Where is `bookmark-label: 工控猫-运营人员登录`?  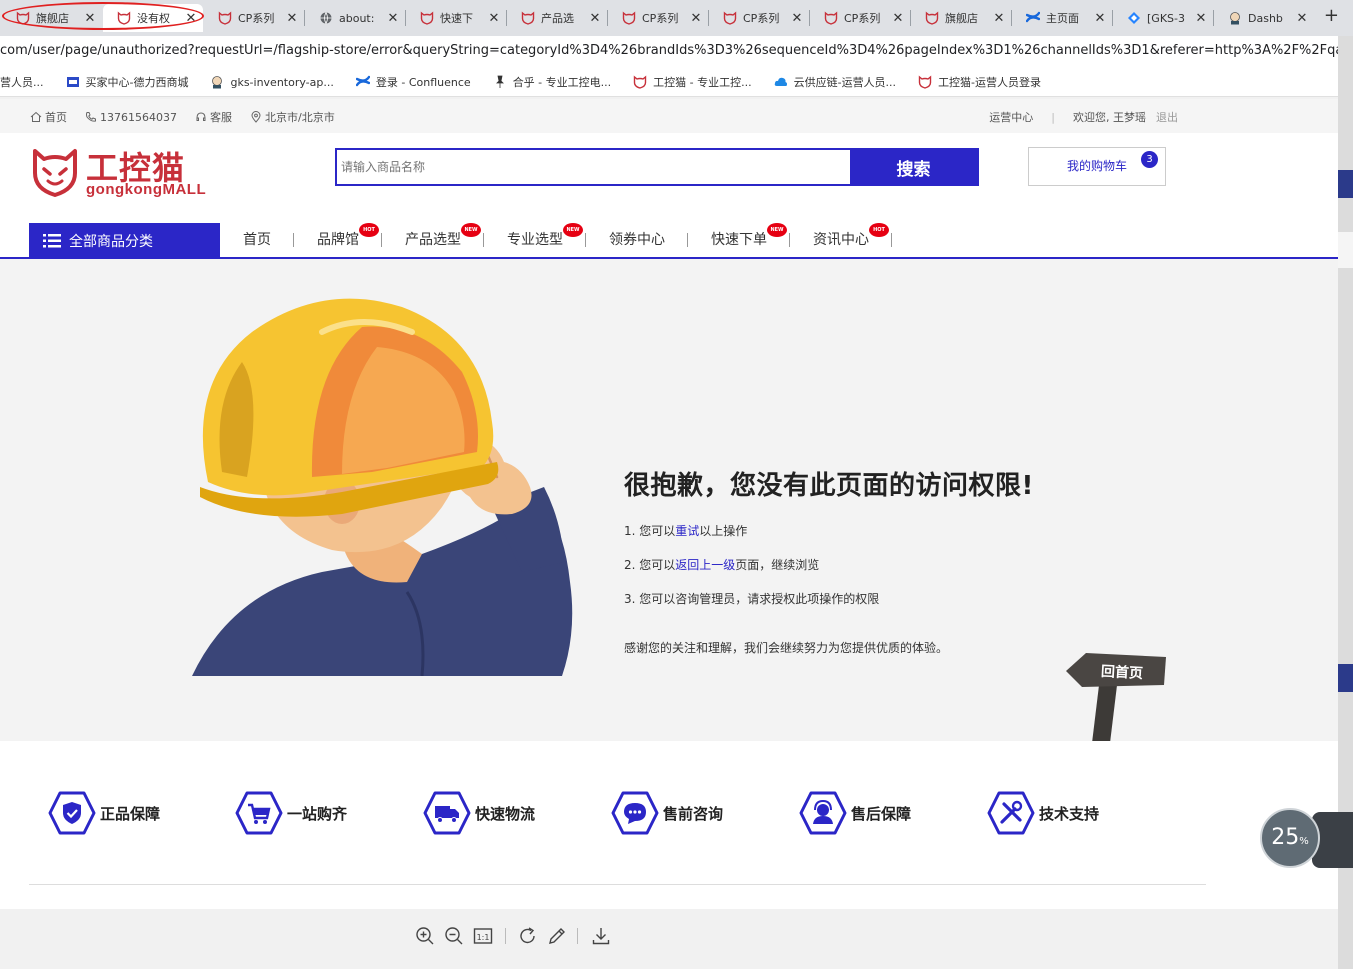
bookmark-label: 工控猫-运营人员登录 is located at coordinates (990, 82).